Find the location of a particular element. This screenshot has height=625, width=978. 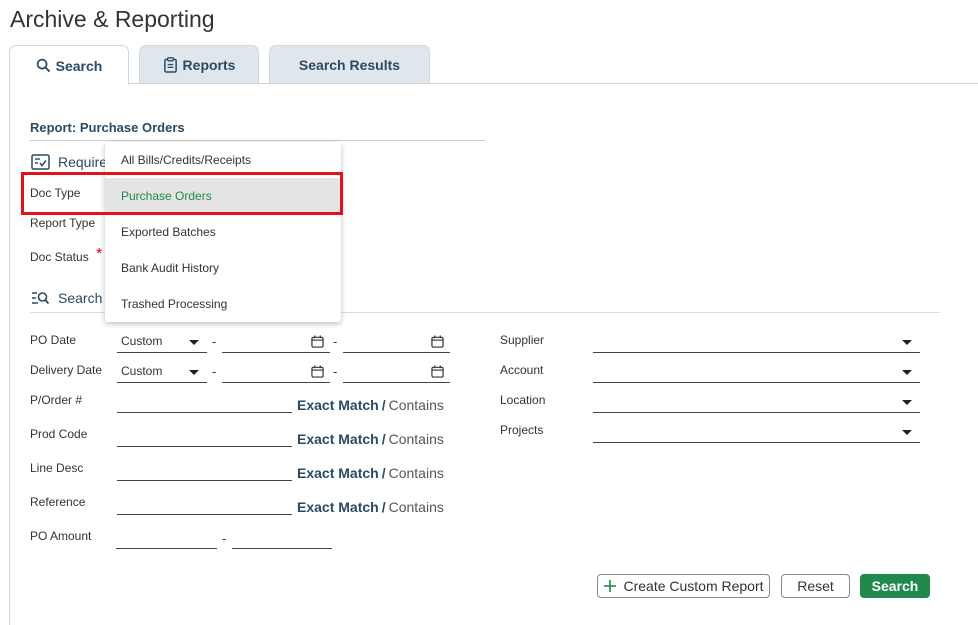

required-marker: * is located at coordinates (99, 254).